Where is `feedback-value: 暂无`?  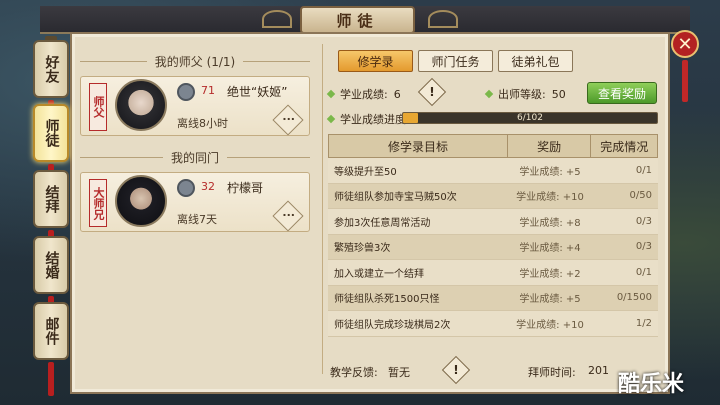 feedback-value: 暂无 is located at coordinates (399, 372).